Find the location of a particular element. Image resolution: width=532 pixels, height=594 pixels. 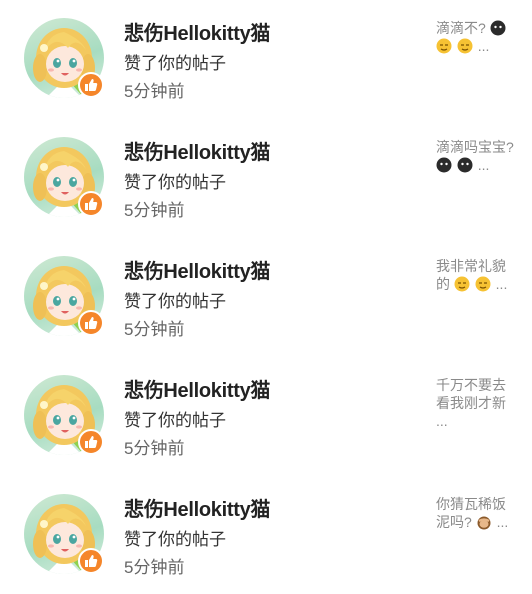

preview-text: 你猜瓦稀饭泥吗? is located at coordinates (471, 513).